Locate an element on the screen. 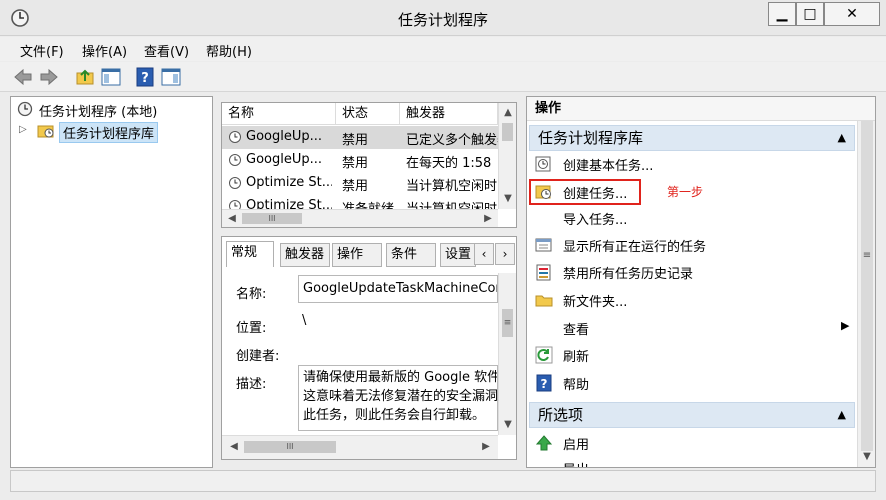 The image size is (886, 500). action-refresh: 刷新 is located at coordinates (694, 355).